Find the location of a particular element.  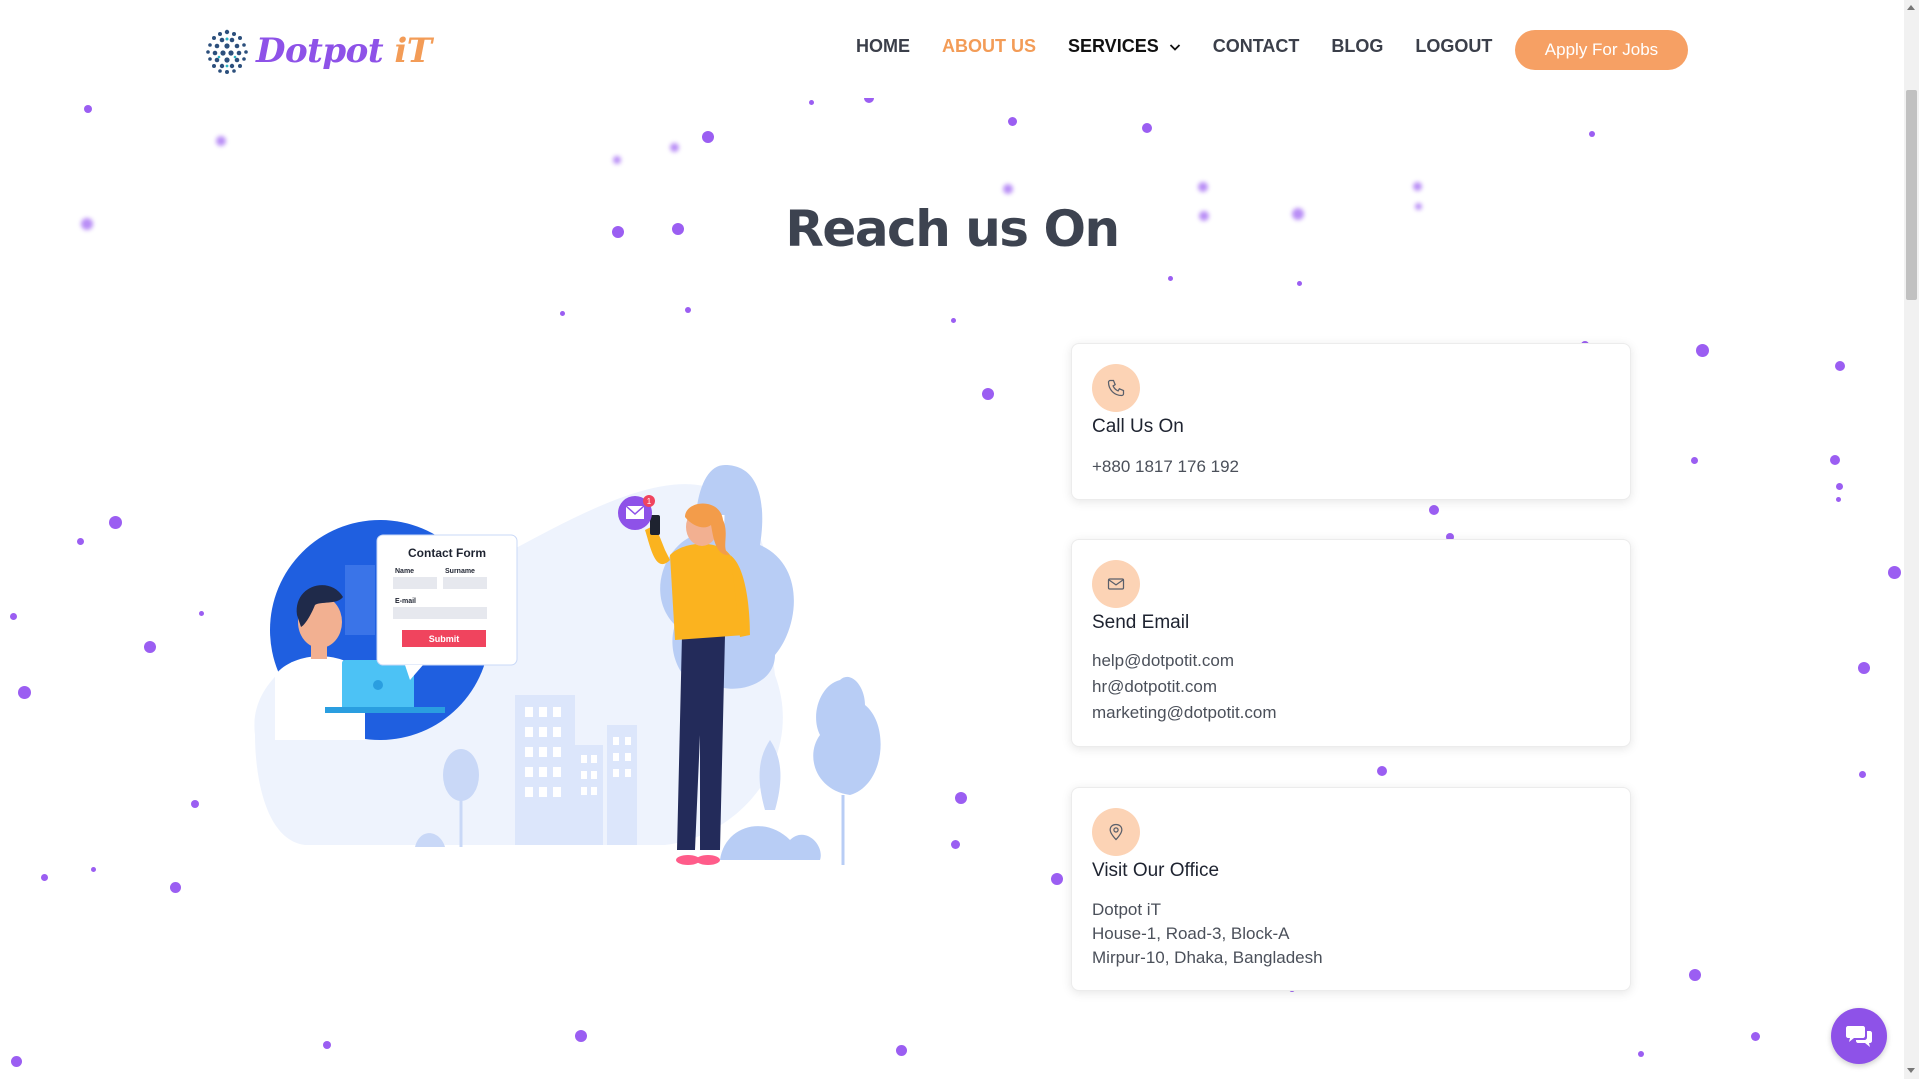

email-address: hr@dotpotit.com is located at coordinates (1184, 687).